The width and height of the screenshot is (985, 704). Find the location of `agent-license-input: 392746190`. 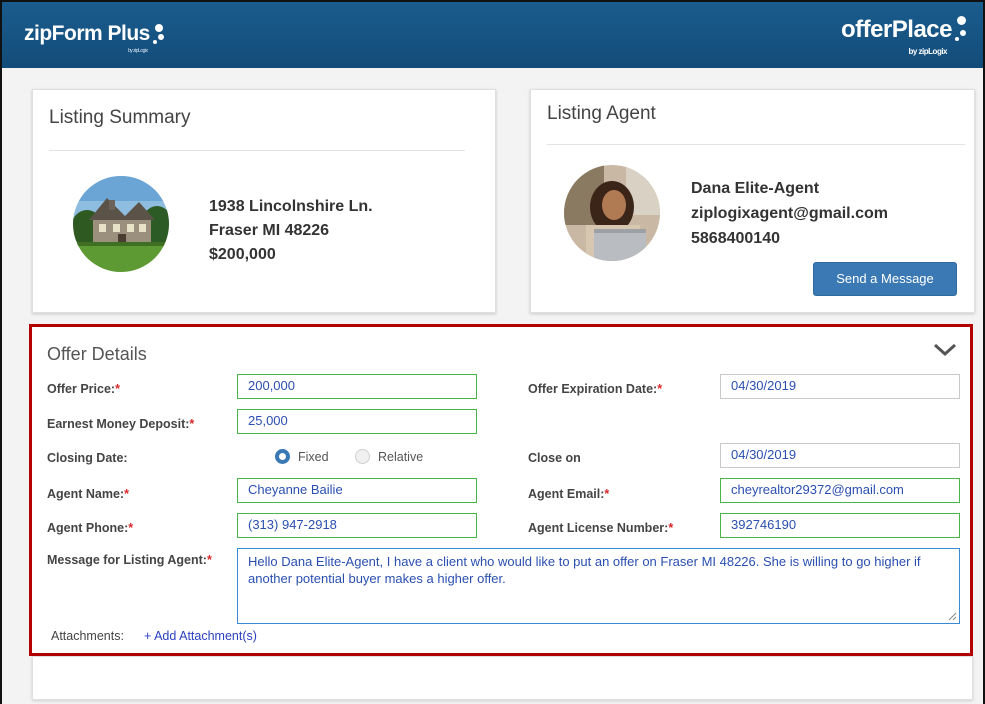

agent-license-input: 392746190 is located at coordinates (840, 525).